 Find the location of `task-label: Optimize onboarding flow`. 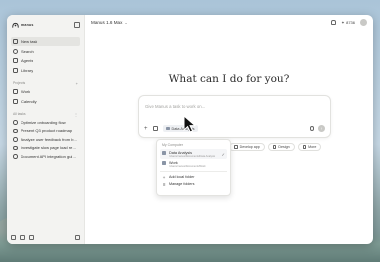

task-label: Optimize onboarding flow is located at coordinates (43, 122).